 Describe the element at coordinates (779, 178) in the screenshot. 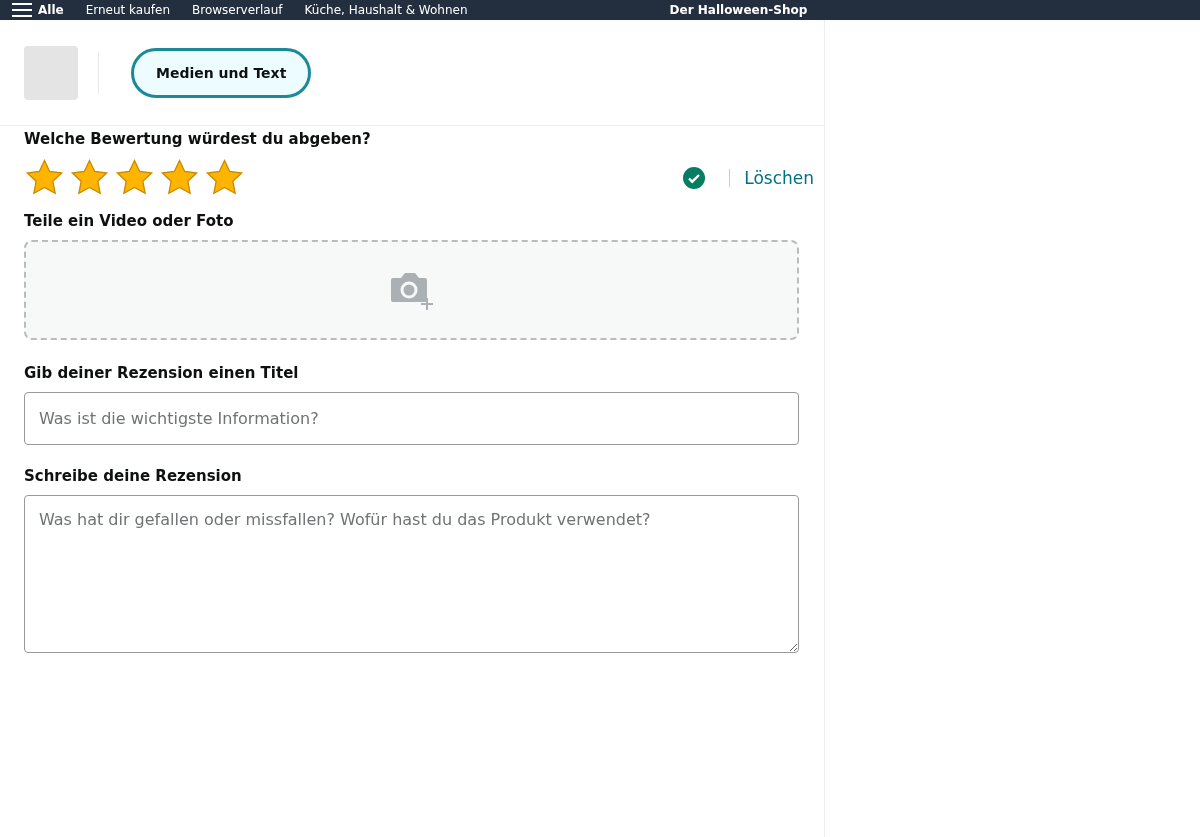

I see `clear-link: Löschen` at that location.